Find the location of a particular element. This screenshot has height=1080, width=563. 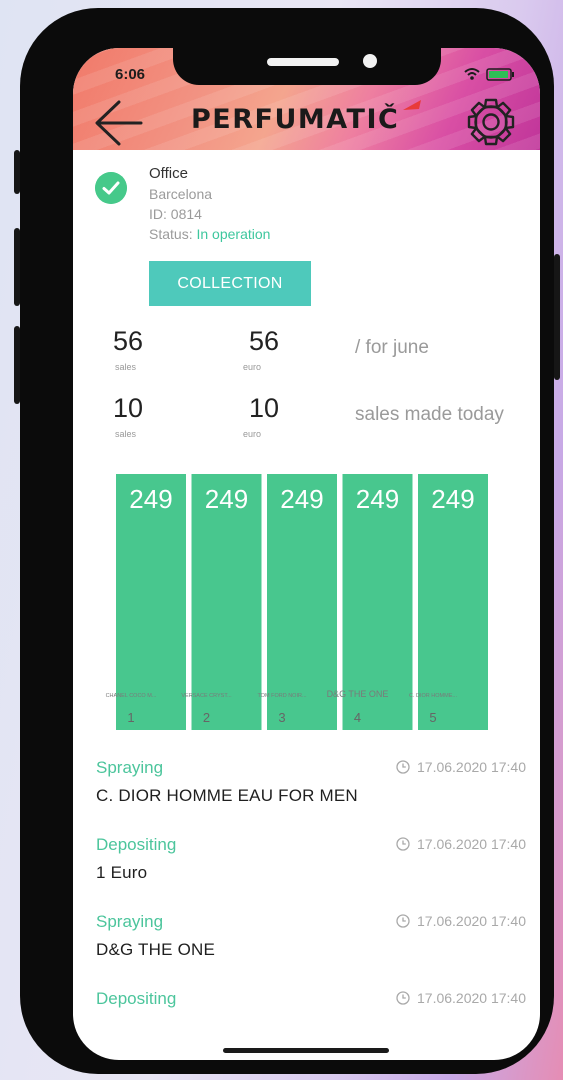

home-indicator is located at coordinates (306, 1050).